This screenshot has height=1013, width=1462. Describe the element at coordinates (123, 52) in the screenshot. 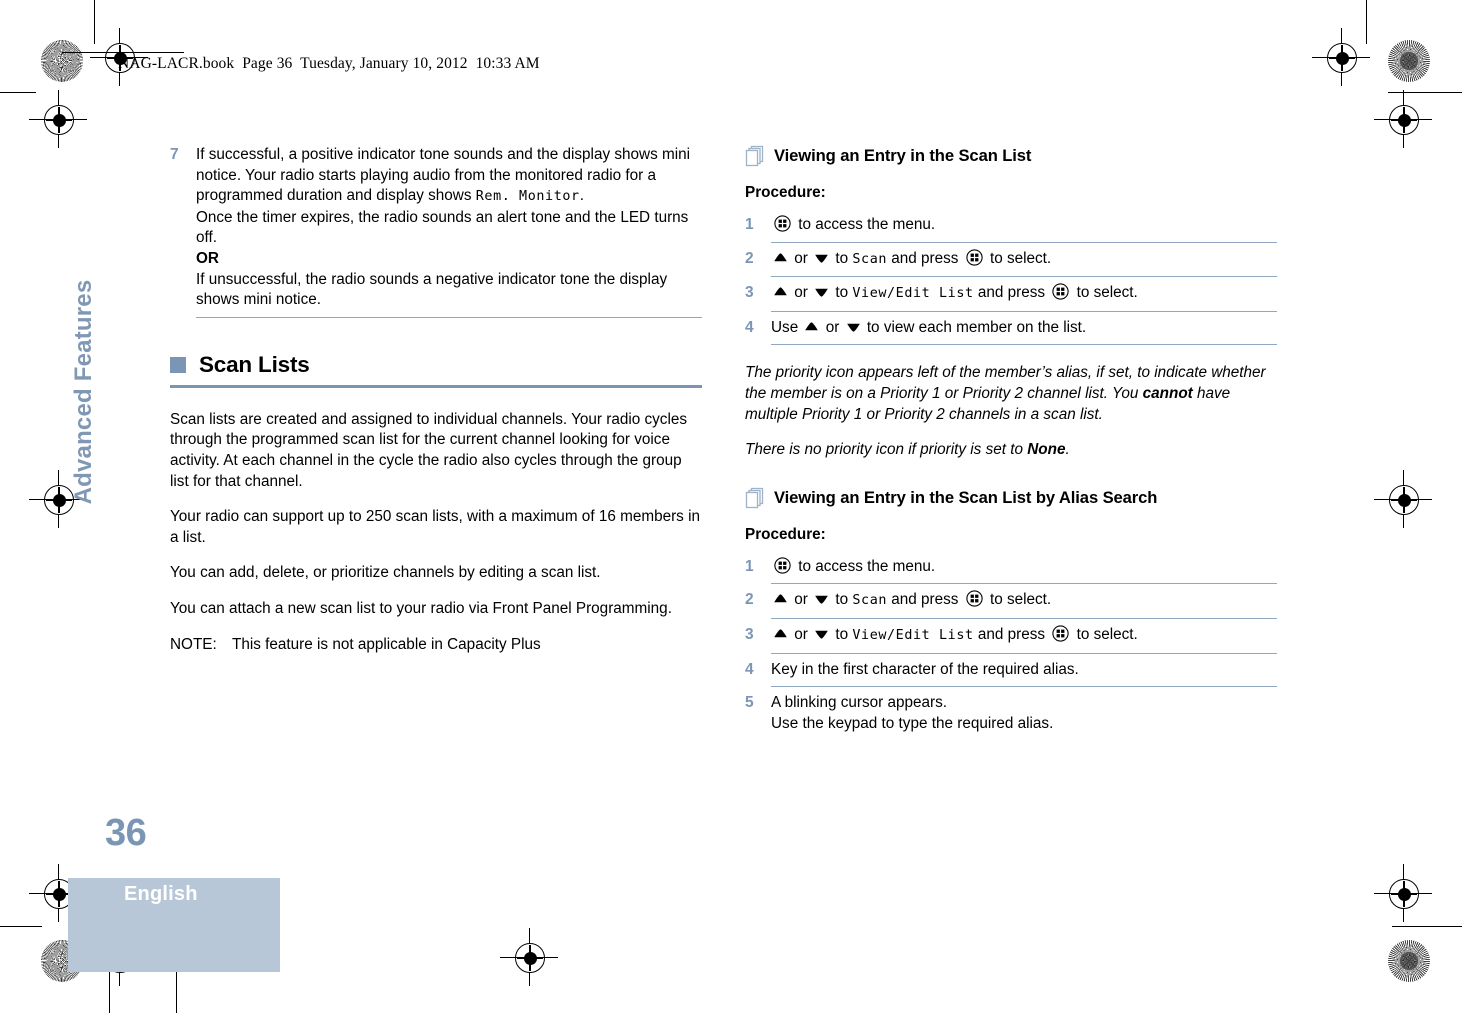

I see `slug-rule` at that location.